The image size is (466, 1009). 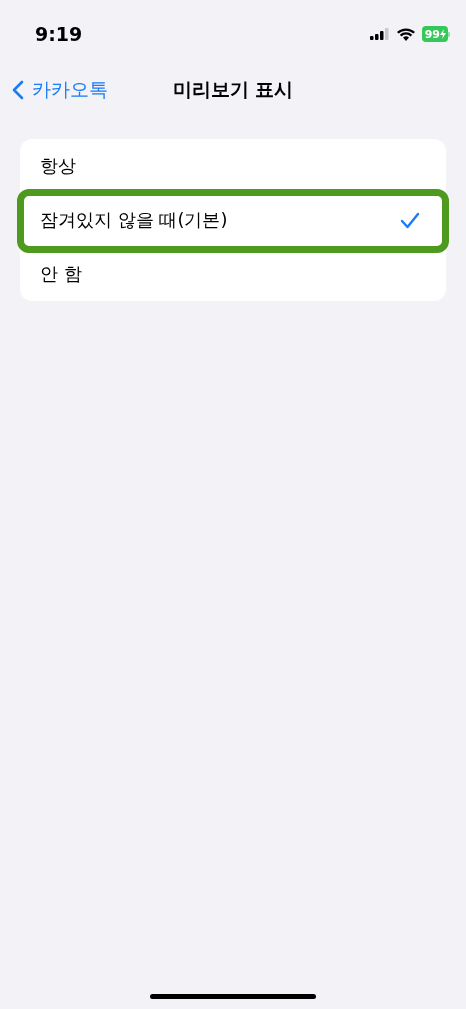 I want to click on back-chevron-icon, so click(x=18, y=90).